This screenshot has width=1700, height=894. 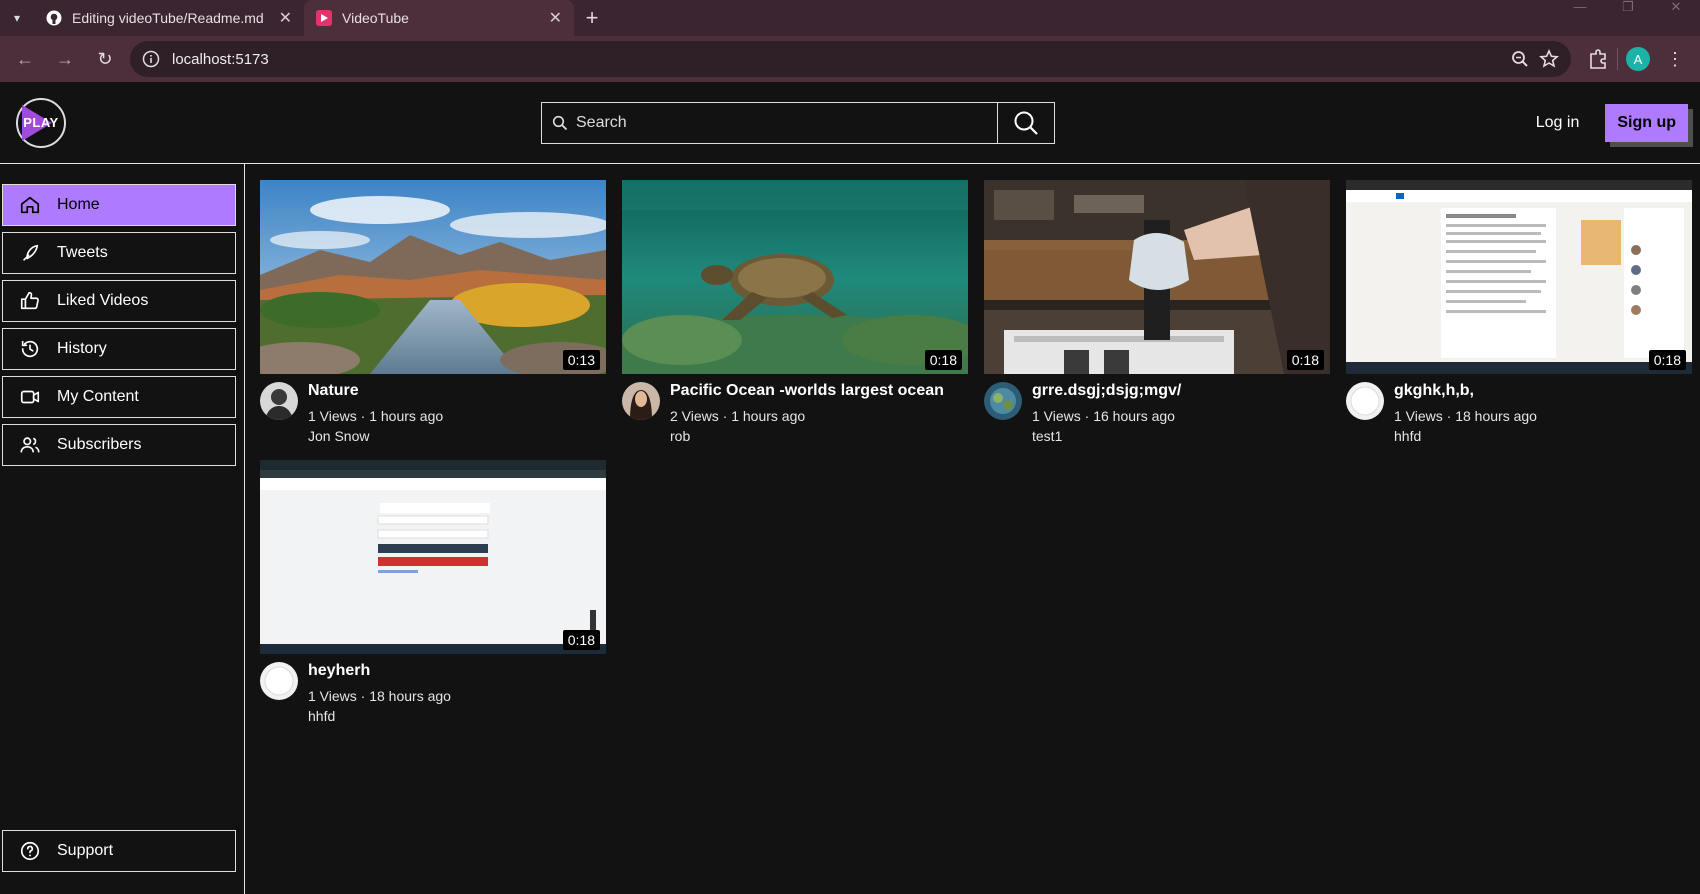 I want to click on login-button: Log in, so click(x=1558, y=123).